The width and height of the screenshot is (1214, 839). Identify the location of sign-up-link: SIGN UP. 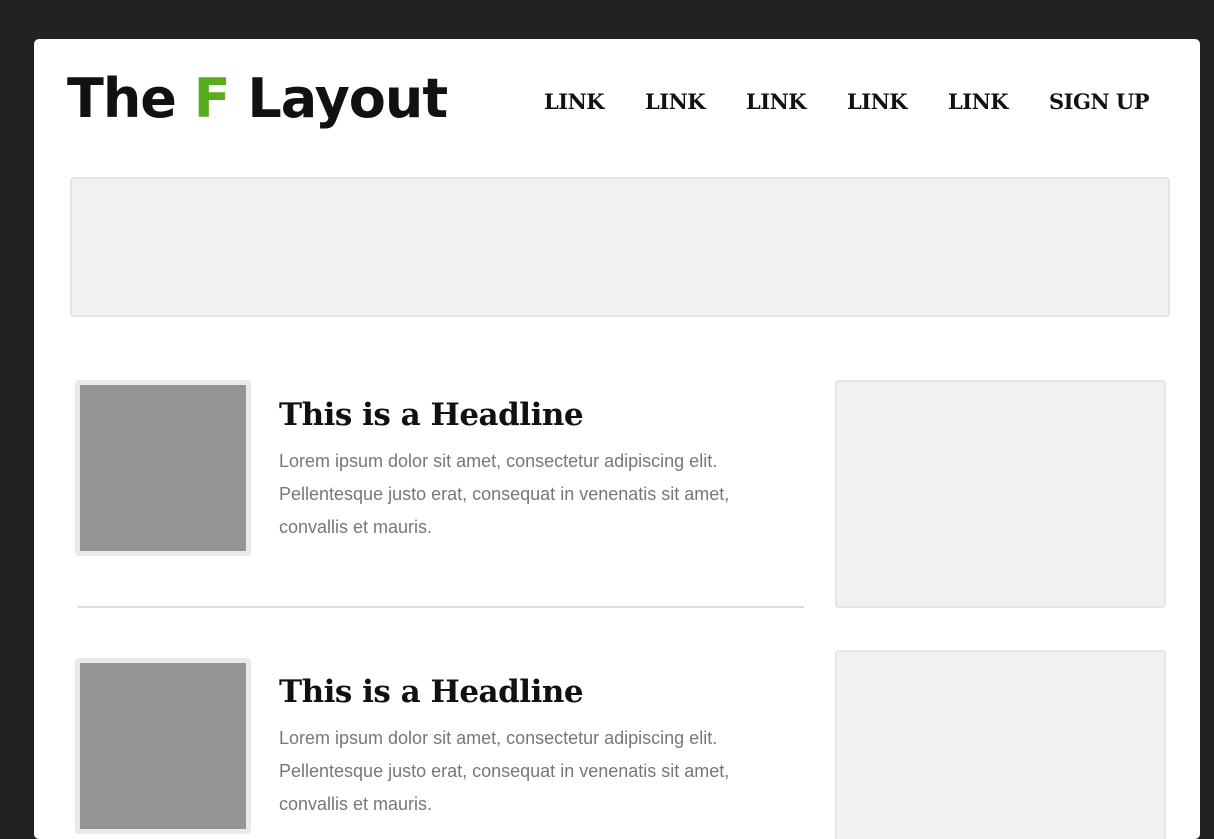
(1099, 101).